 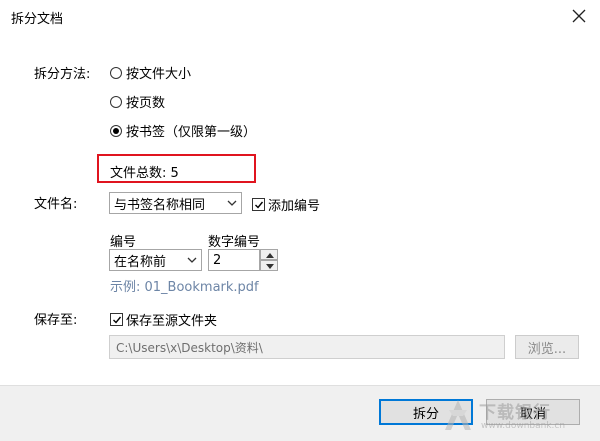 I want to click on cancel-button-label: 取消, so click(x=532, y=414).